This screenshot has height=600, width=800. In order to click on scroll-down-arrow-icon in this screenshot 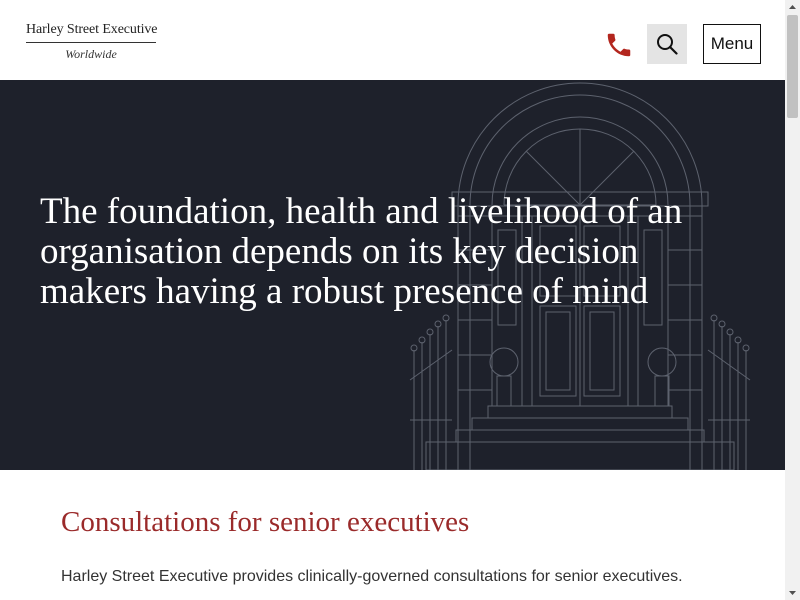, I will do `click(792, 592)`.